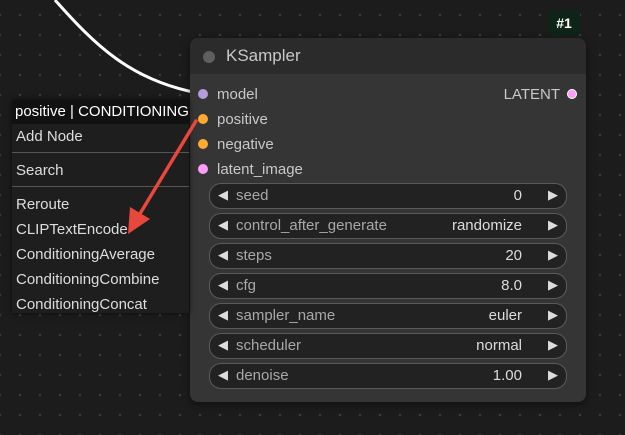 This screenshot has height=435, width=625. I want to click on widget-name: seed, so click(252, 195).